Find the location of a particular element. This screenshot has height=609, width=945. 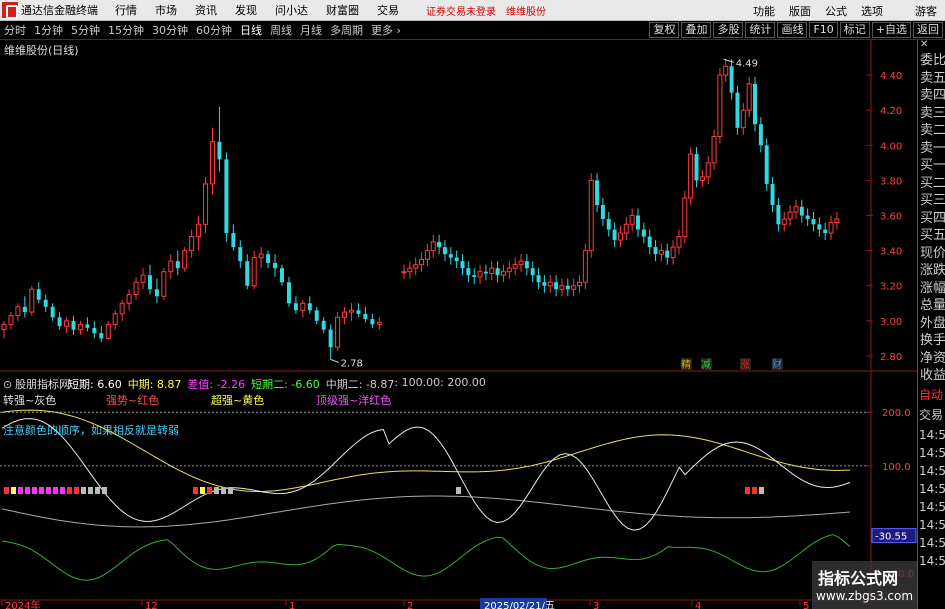

menu-item-quotes: 行情 is located at coordinates (126, 10).